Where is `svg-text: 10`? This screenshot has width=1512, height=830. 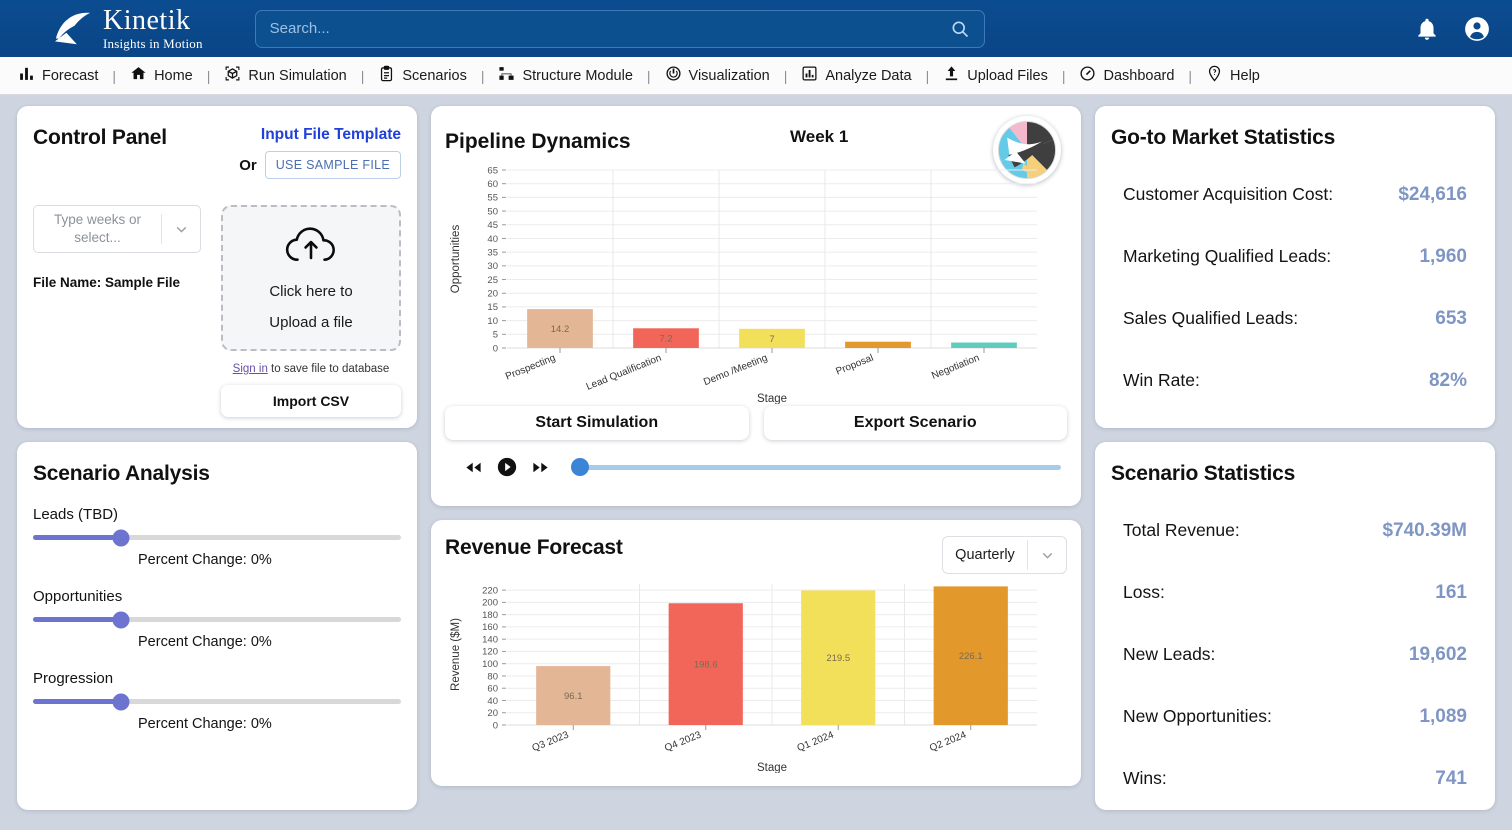 svg-text: 10 is located at coordinates (492, 321).